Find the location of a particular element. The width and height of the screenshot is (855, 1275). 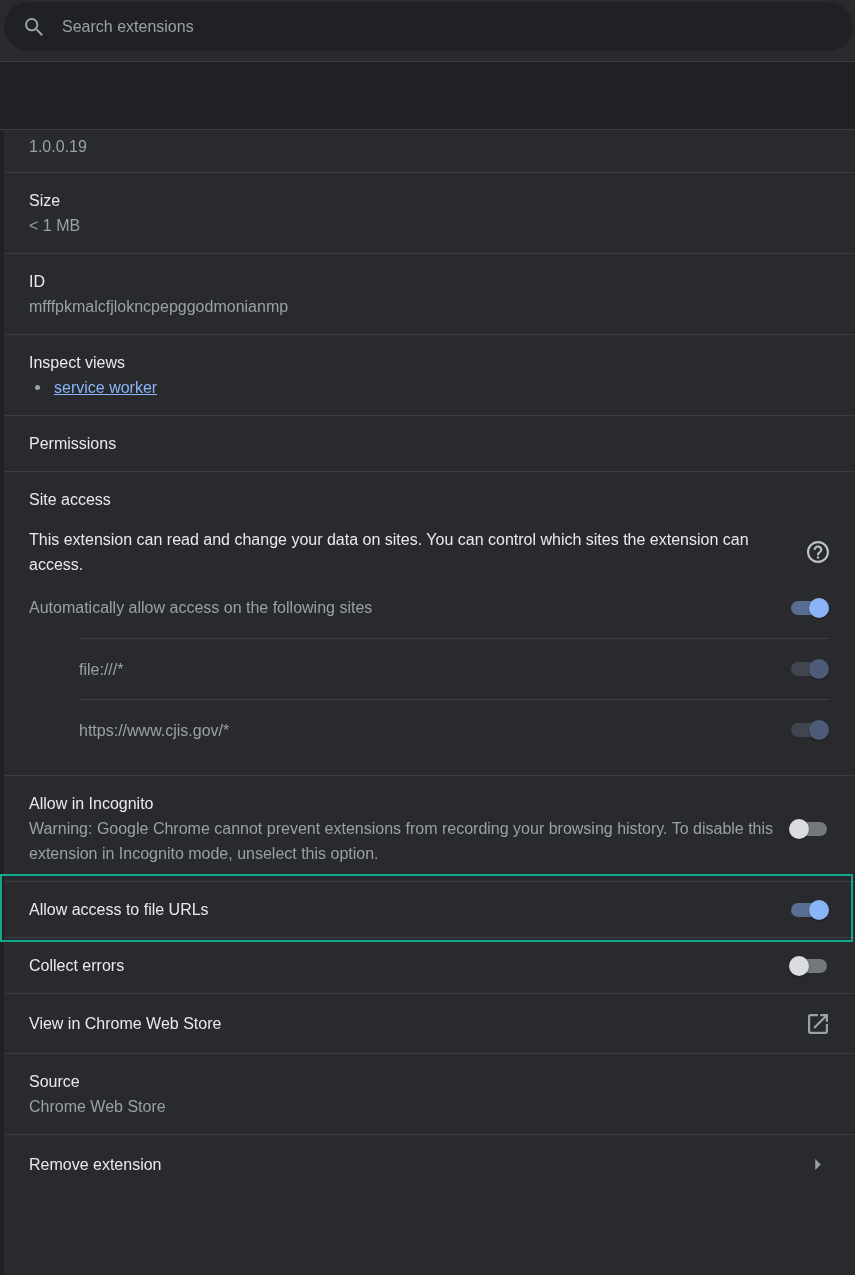

detail-value: mfffpkmalcfjlokncpepggodmonianmp is located at coordinates (159, 307).